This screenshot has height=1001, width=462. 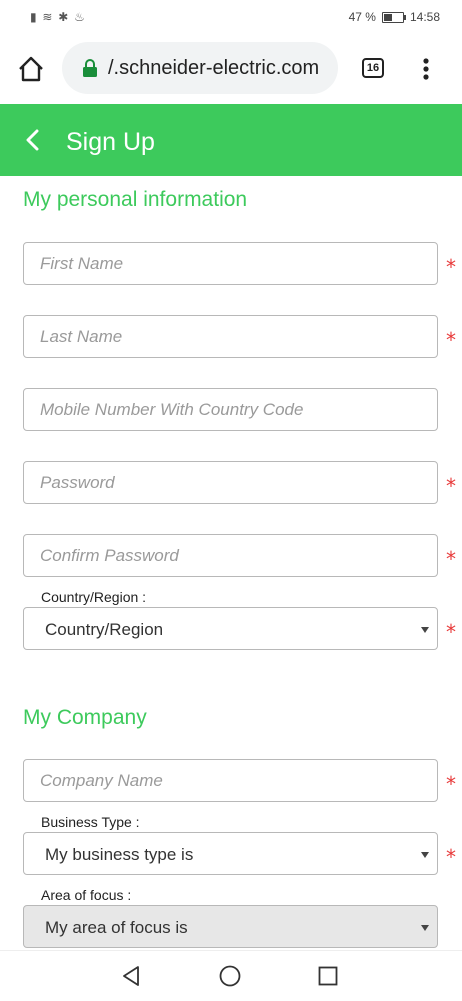 I want to click on area-of-focus-label: Area of focus :, so click(x=86, y=895).